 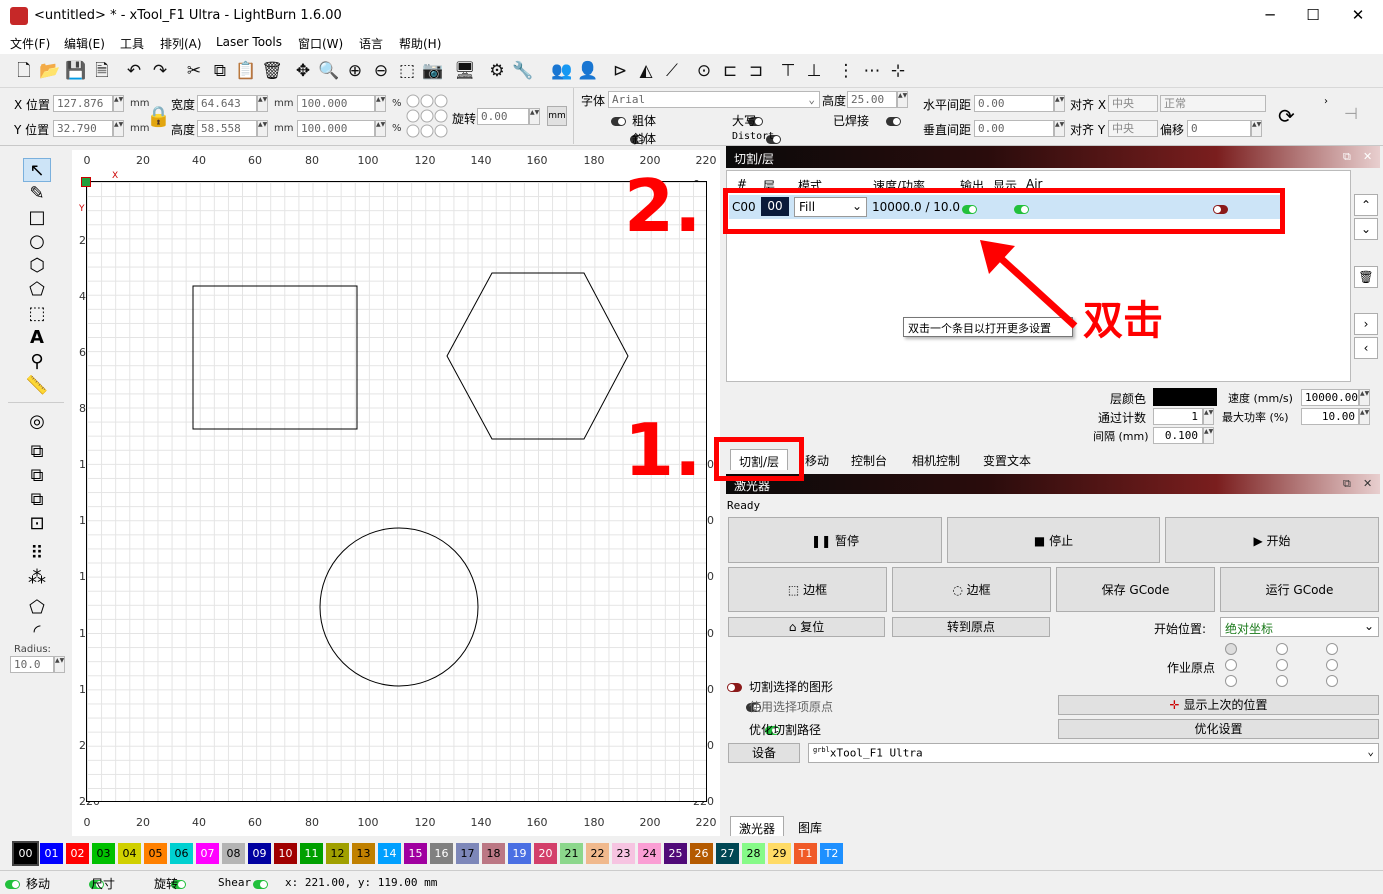 I want to click on tab-laser: 激光器, so click(x=757, y=826).